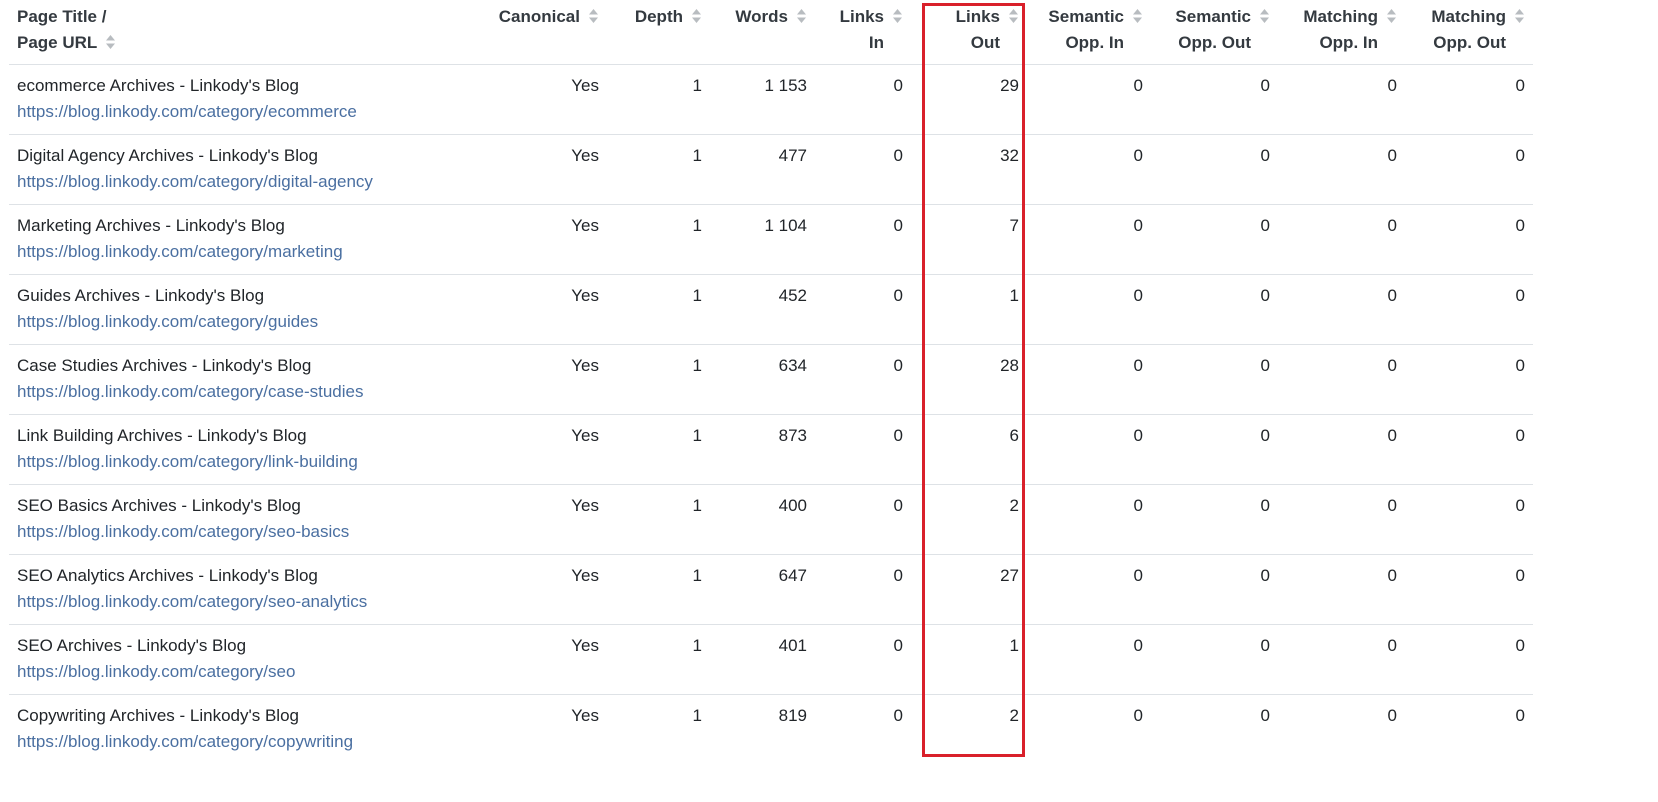  Describe the element at coordinates (244, 322) in the screenshot. I see `page-url-link: https://blog.linkody.com/category/guides` at that location.